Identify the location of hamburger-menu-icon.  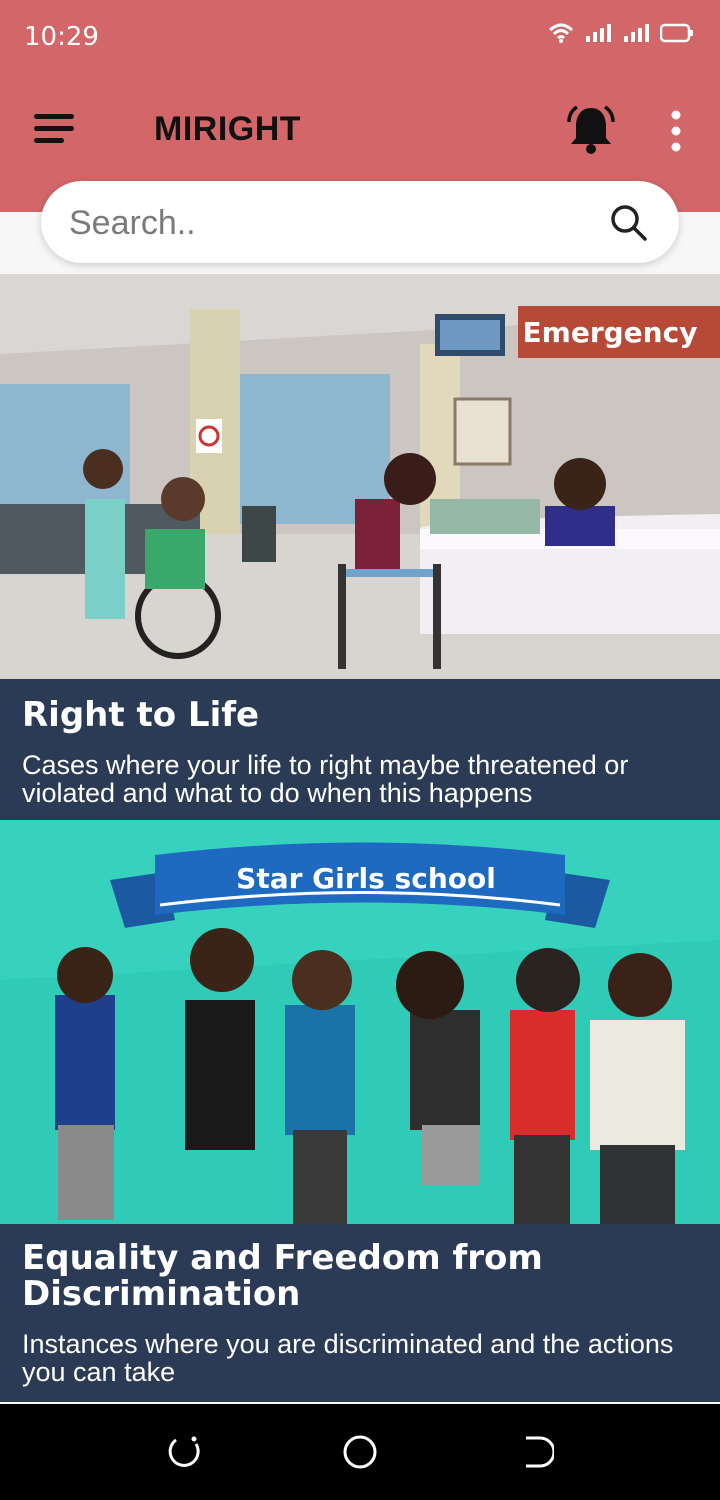
(55, 129).